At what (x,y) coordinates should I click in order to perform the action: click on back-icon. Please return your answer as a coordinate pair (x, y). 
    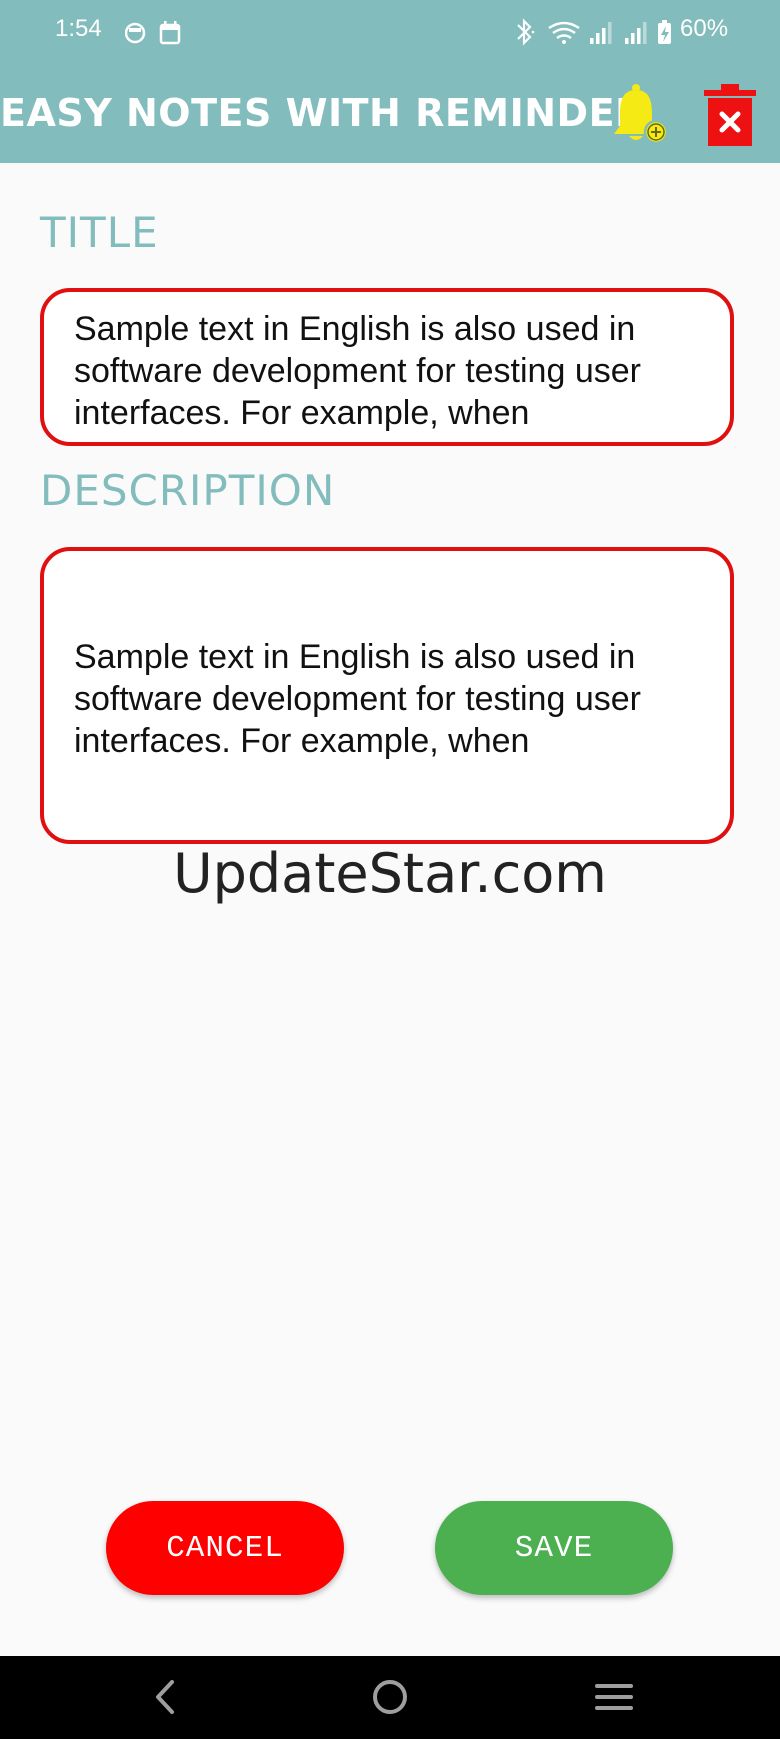
    Looking at the image, I should click on (165, 1697).